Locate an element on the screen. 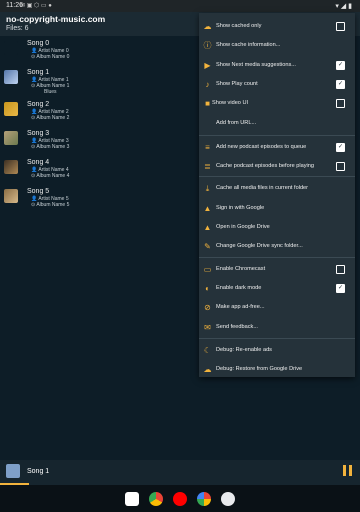  now-playing-bar: Song 1 is located at coordinates (180, 472).